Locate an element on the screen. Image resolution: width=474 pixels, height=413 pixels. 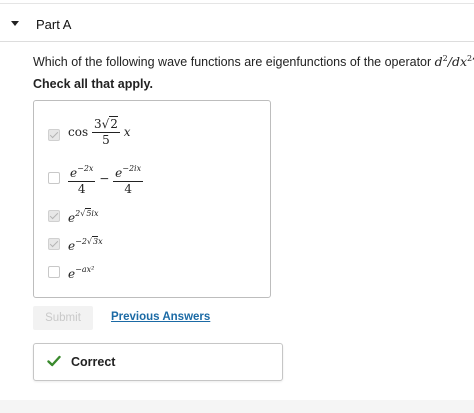
bottom-divider is located at coordinates (237, 406).